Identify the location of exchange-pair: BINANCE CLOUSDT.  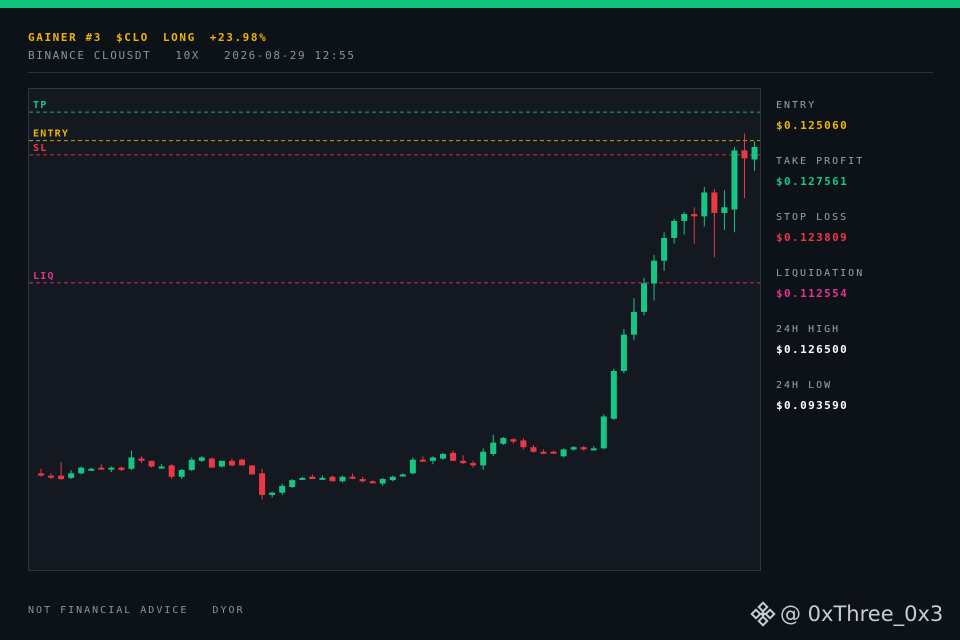
(90, 55).